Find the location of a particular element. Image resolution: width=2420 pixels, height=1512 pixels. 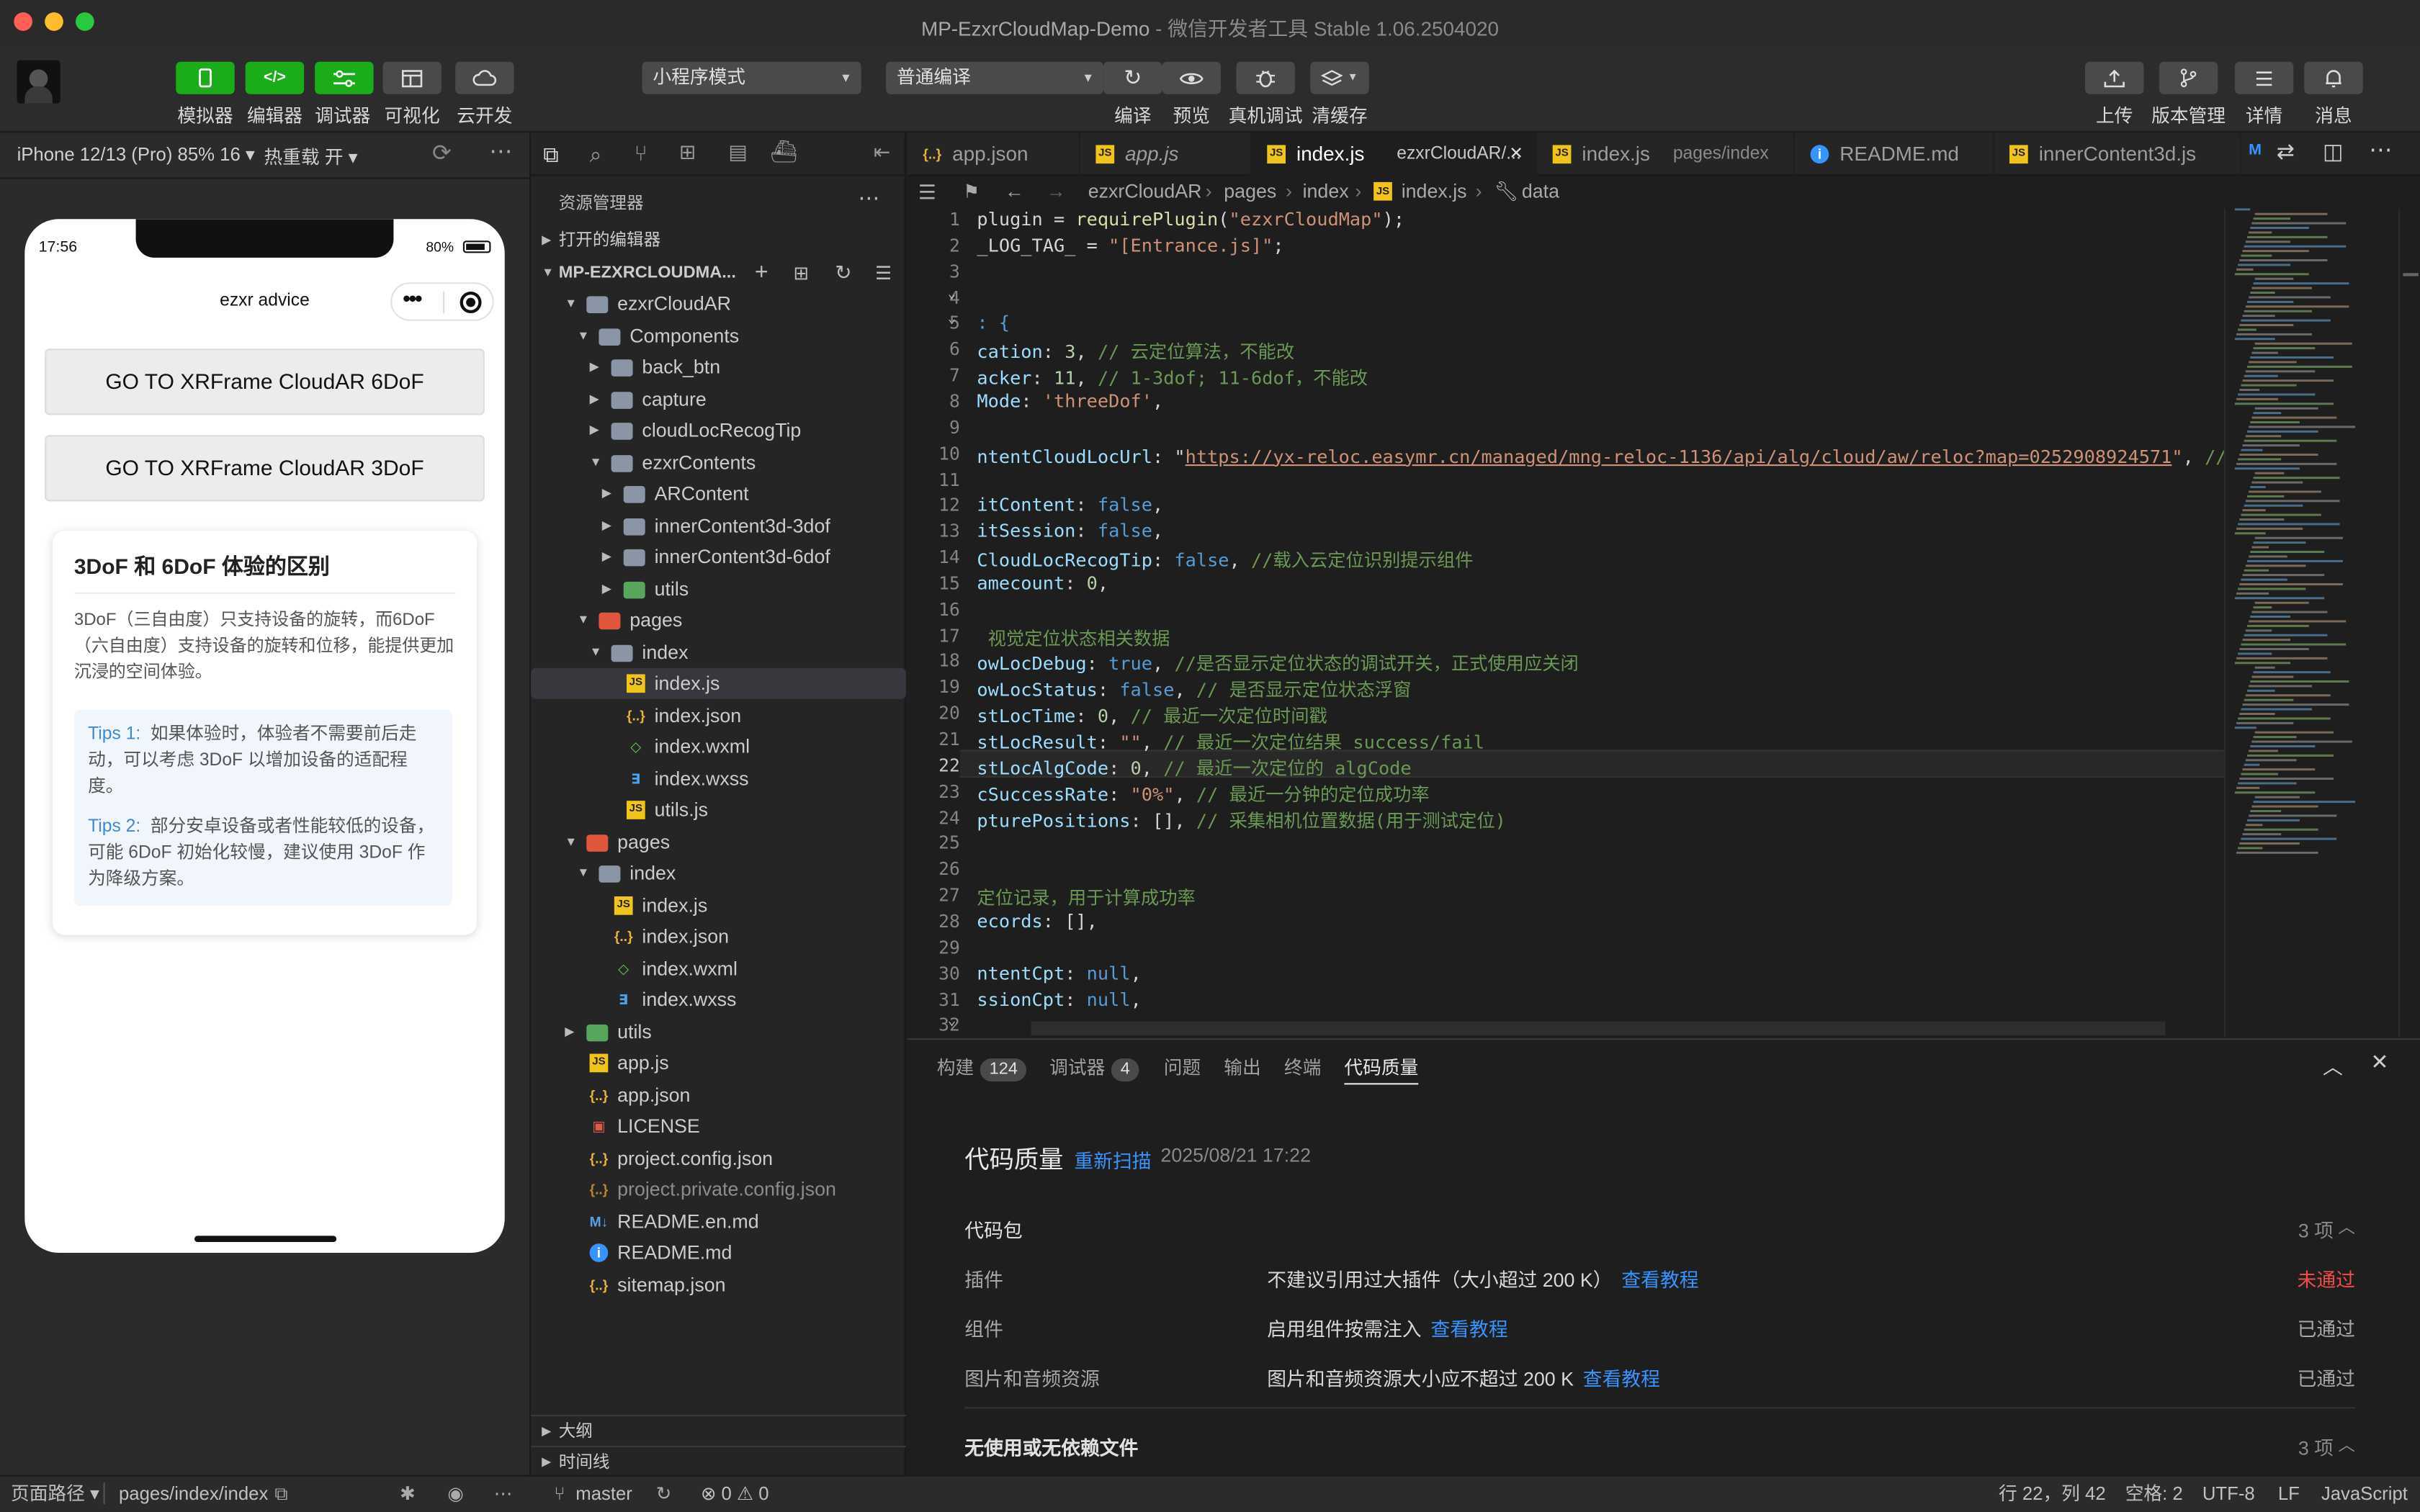

close-icon: ✕ is located at coordinates (1516, 154).